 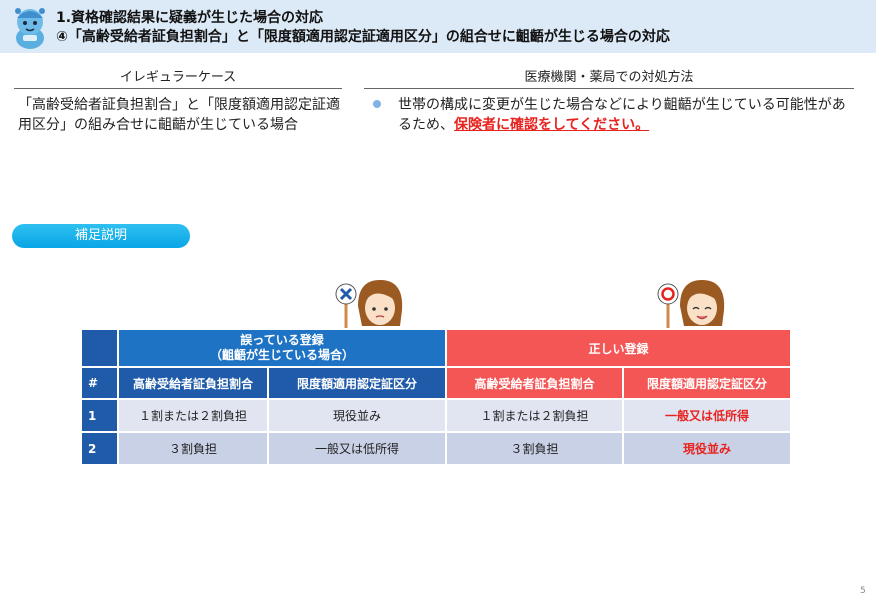 What do you see at coordinates (193, 415) in the screenshot?
I see `wrong-ratio-cell: １割または２割負担` at bounding box center [193, 415].